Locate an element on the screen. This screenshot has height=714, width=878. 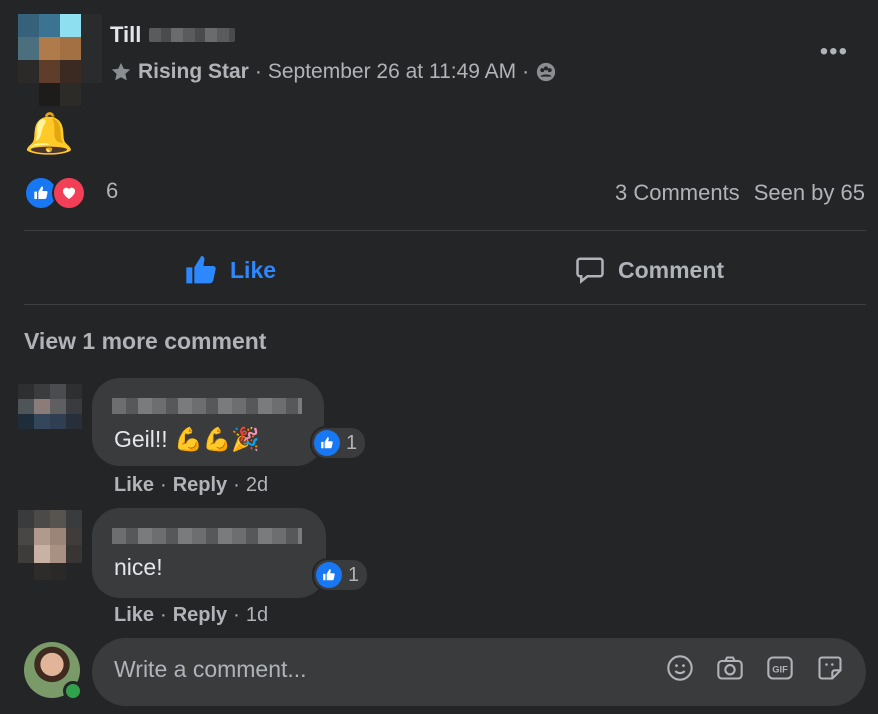
thumbs-up-icon is located at coordinates (201, 270).